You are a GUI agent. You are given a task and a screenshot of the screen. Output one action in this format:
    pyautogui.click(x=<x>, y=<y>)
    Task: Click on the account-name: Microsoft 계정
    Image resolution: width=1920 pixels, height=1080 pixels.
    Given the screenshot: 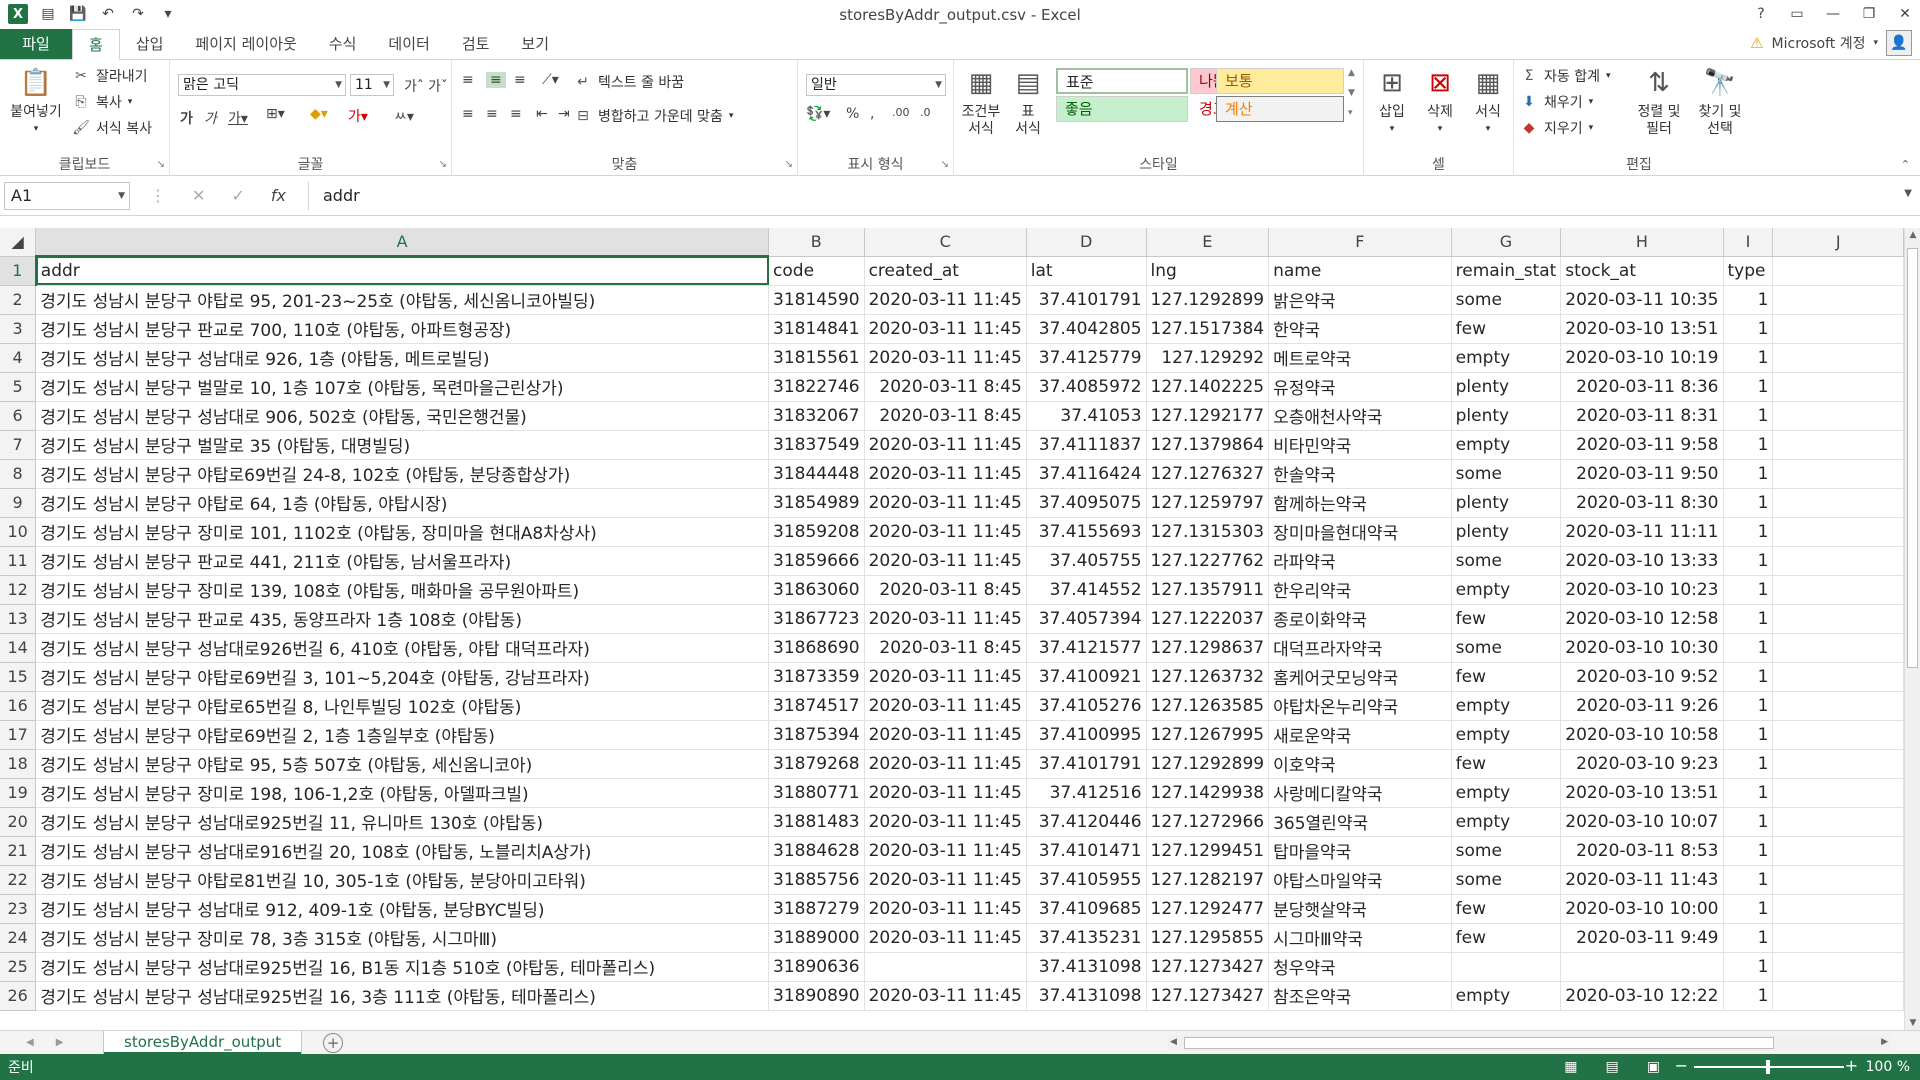 What is the action you would take?
    pyautogui.click(x=1819, y=43)
    